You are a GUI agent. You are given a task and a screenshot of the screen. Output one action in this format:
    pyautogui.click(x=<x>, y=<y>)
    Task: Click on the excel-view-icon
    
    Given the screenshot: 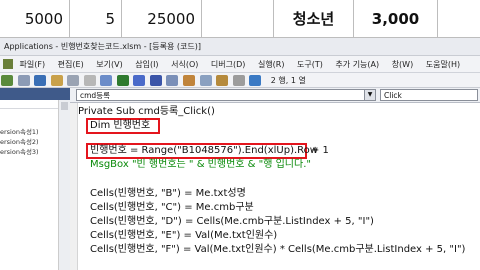 What is the action you would take?
    pyautogui.click(x=7, y=80)
    